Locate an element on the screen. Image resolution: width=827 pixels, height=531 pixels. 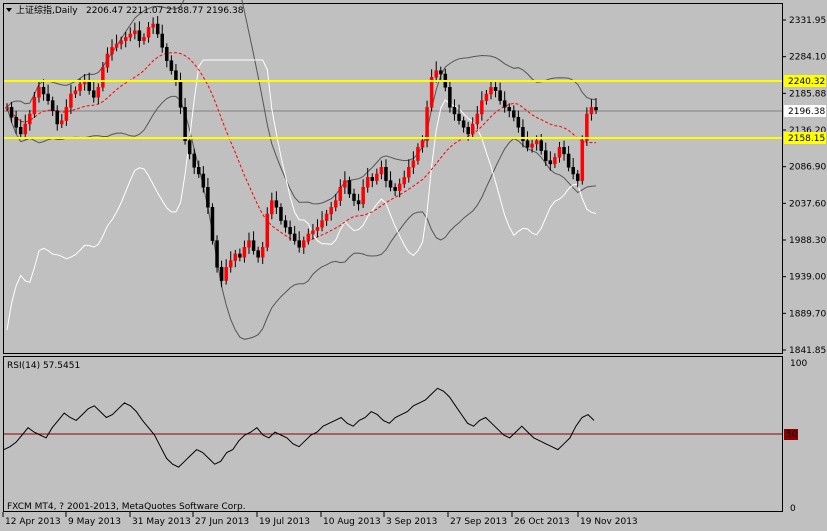
time-tick-label: 26 Oct 2013 is located at coordinates (542, 522).